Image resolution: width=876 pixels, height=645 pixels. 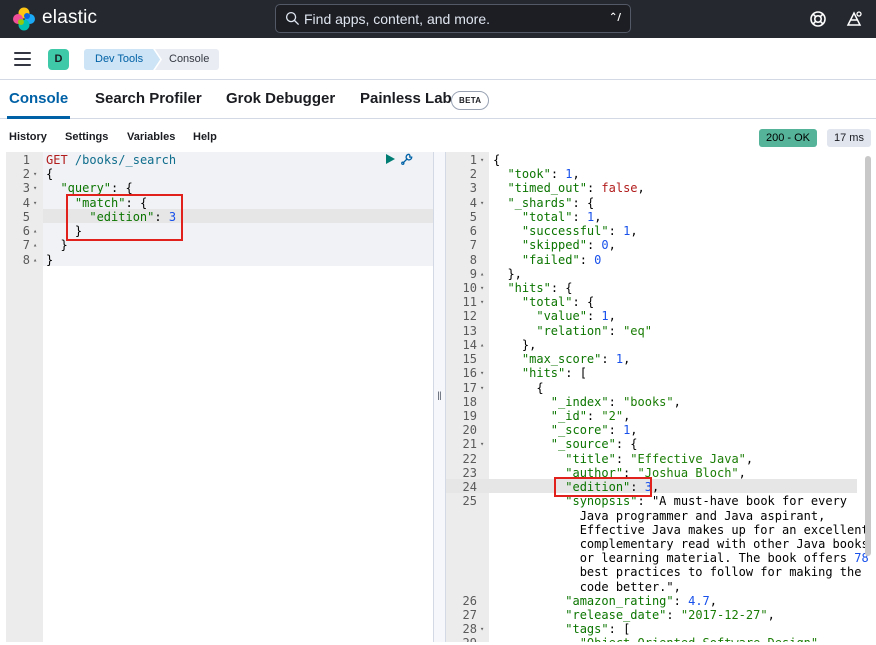 I want to click on settings-button: Settings, so click(x=86, y=137).